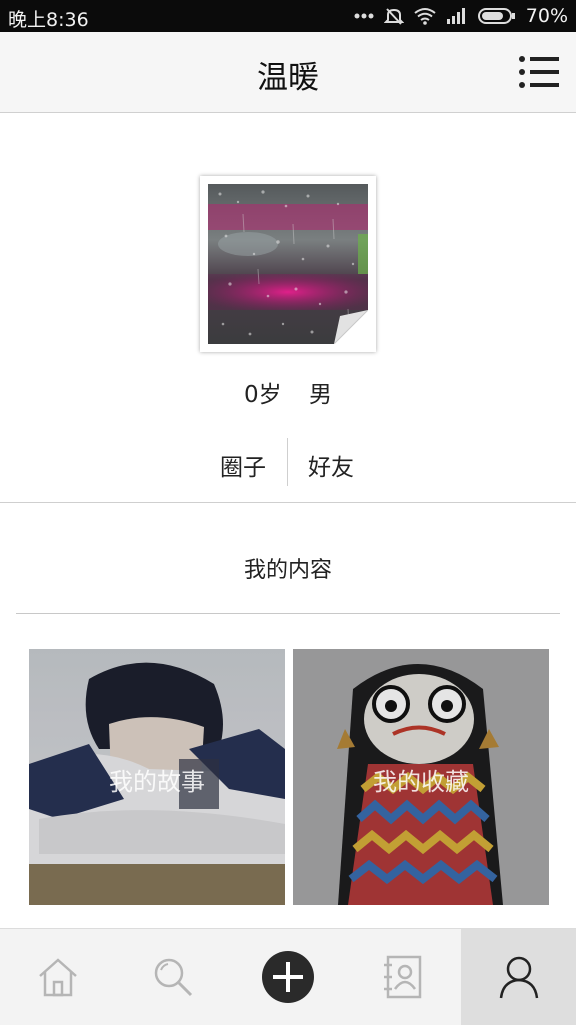 This screenshot has width=576, height=1025. What do you see at coordinates (351, 327) in the screenshot?
I see `page-fold-icon` at bounding box center [351, 327].